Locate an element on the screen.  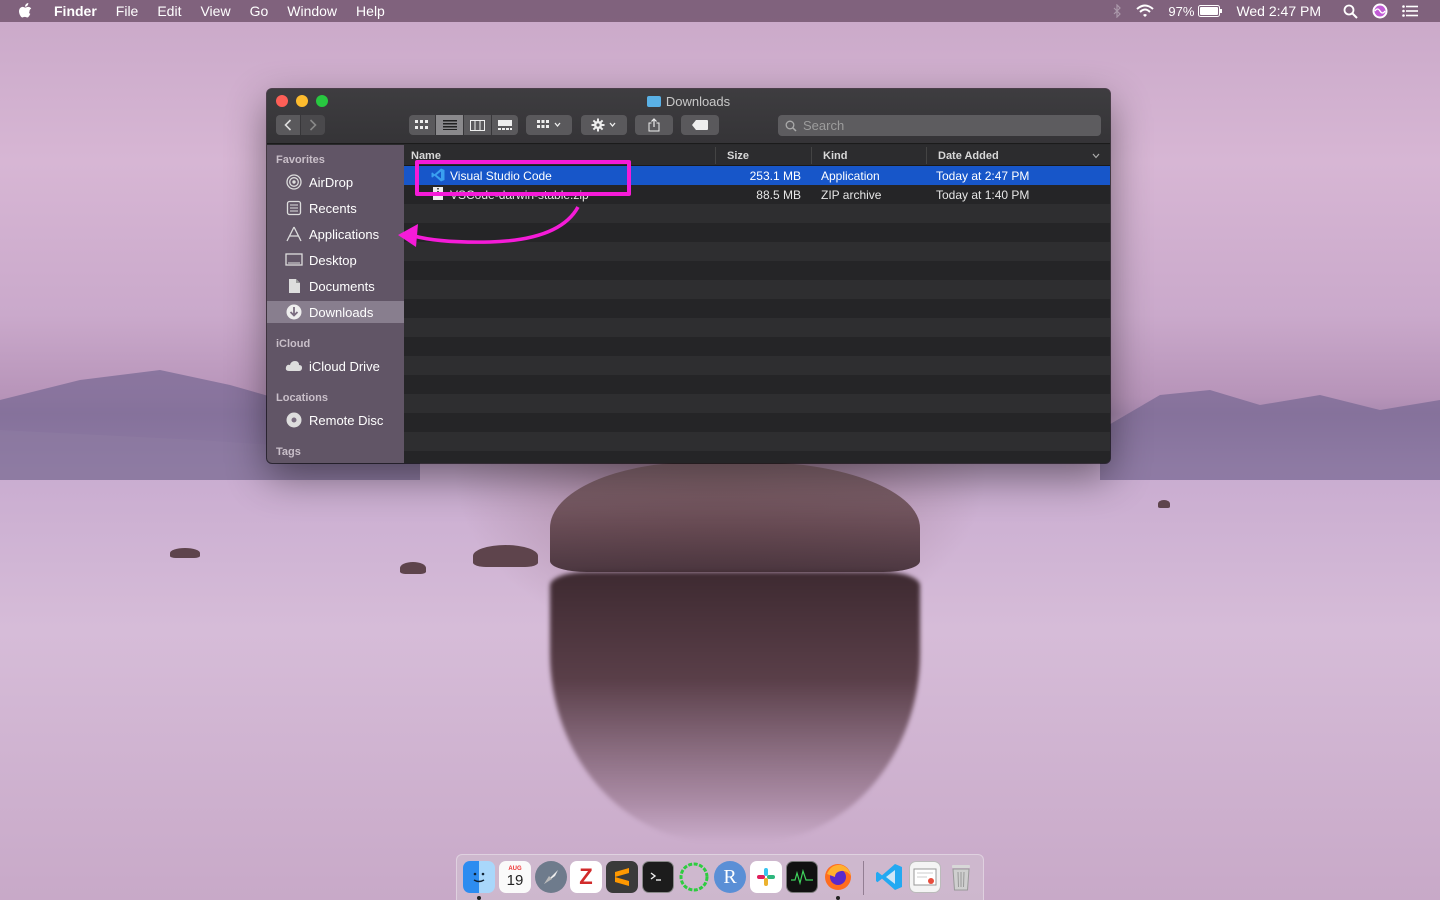
firefox-icon is located at coordinates (838, 877).